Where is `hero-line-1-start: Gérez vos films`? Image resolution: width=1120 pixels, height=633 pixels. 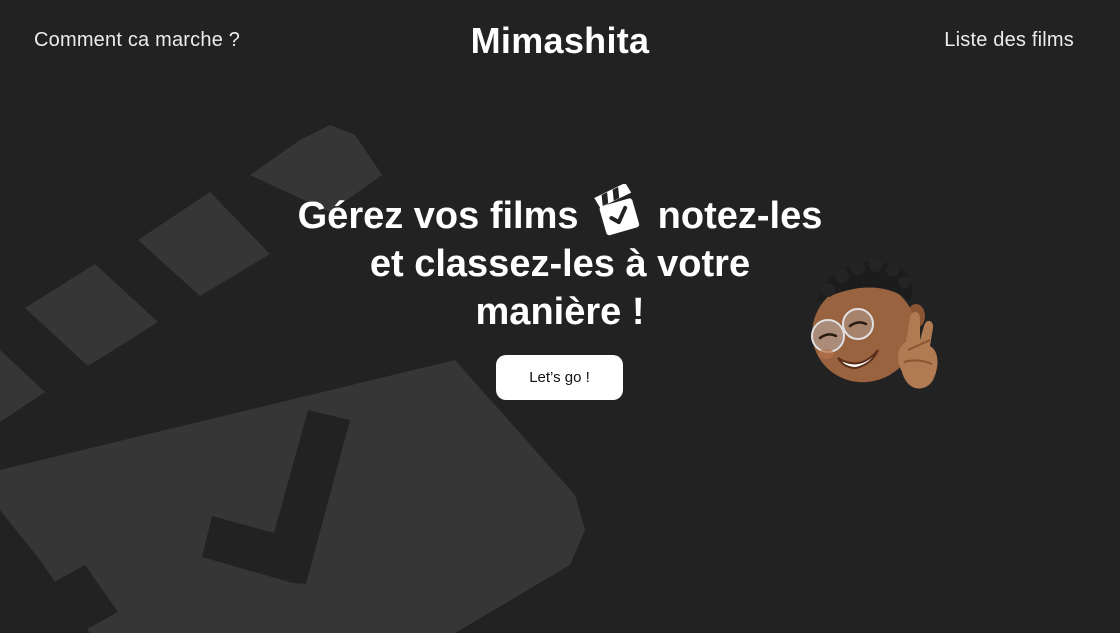
hero-line-1-start: Gérez vos films is located at coordinates (438, 216).